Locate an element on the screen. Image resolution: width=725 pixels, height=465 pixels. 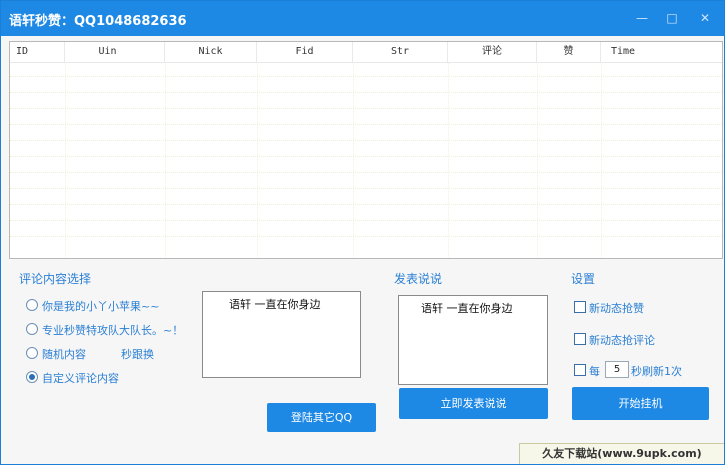
refresh-suffix-label: 秒刷新1次 is located at coordinates (656, 371).